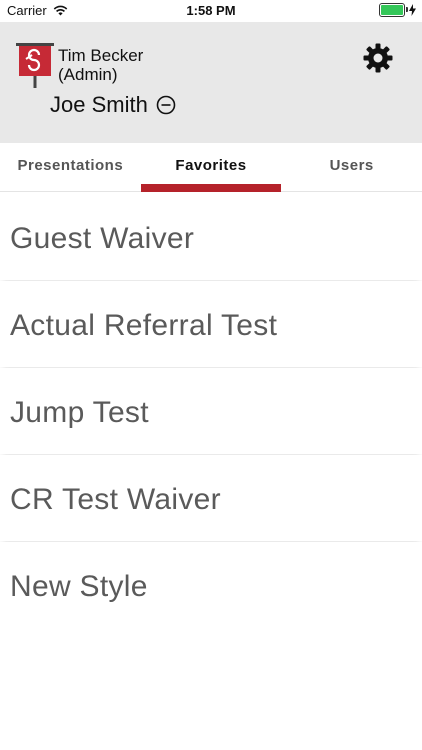  I want to click on tab-presentations: Presentations, so click(70, 167).